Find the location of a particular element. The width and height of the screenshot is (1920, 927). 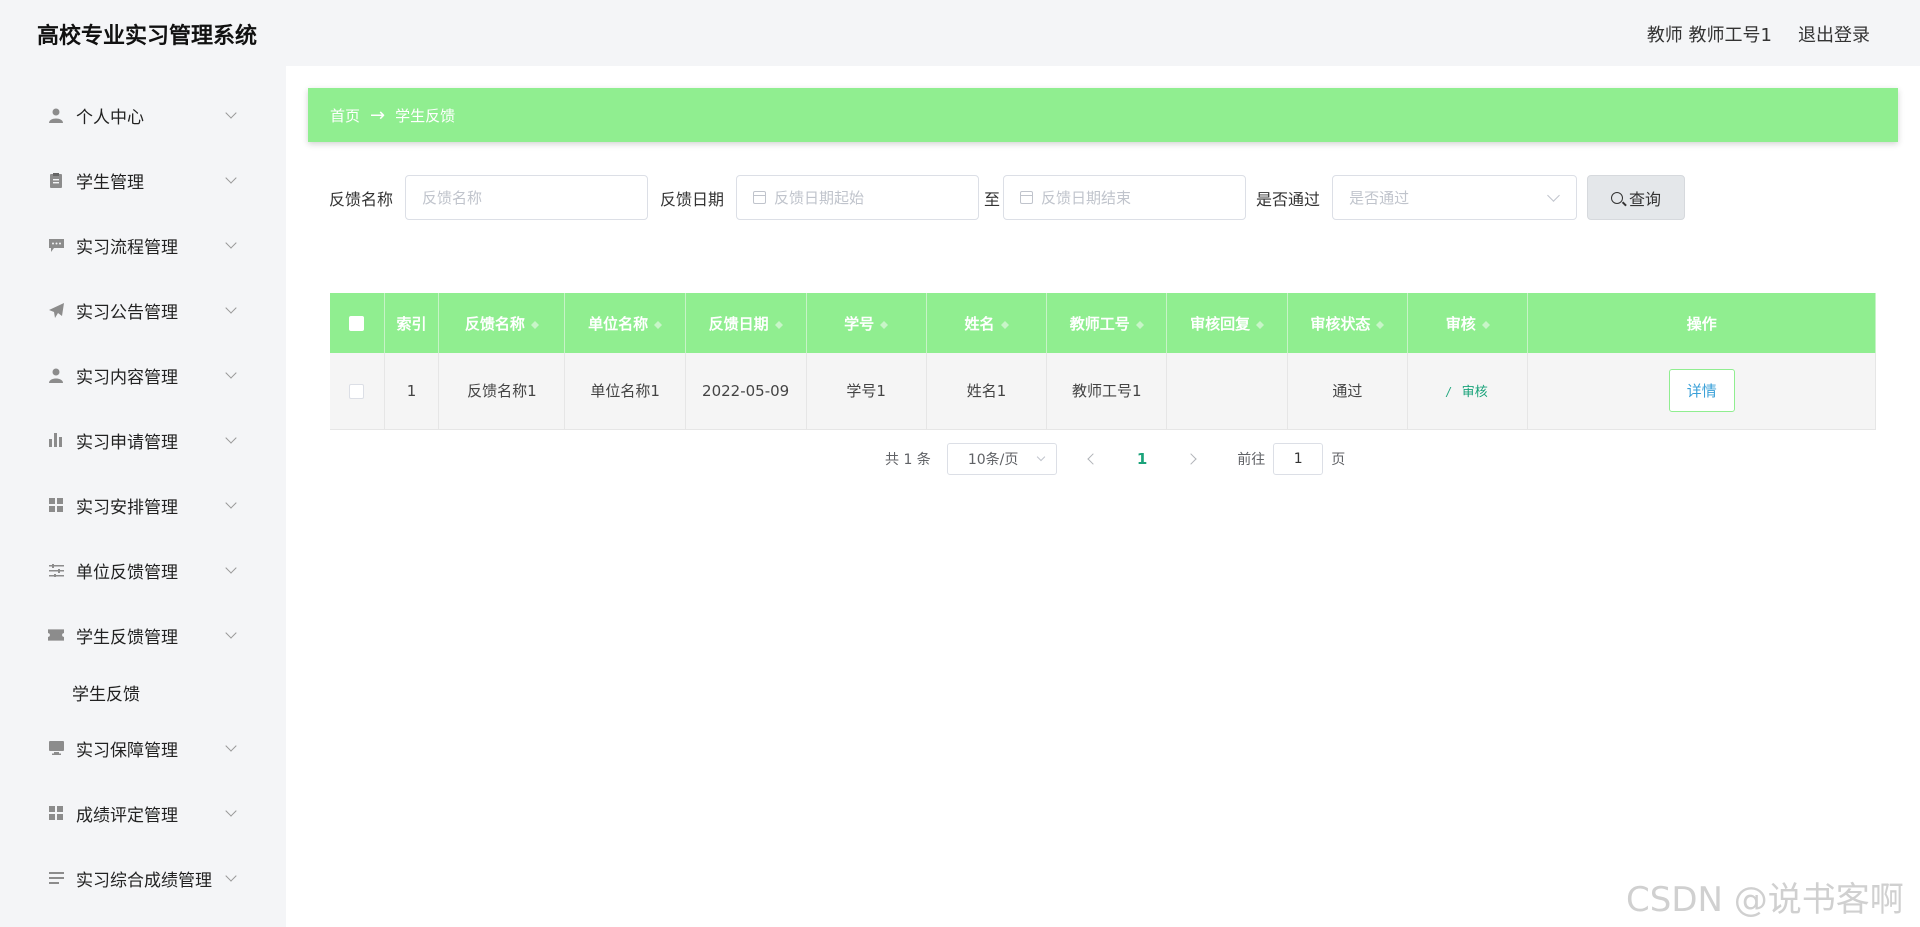

cell-audit: 审核 is located at coordinates (1468, 391).